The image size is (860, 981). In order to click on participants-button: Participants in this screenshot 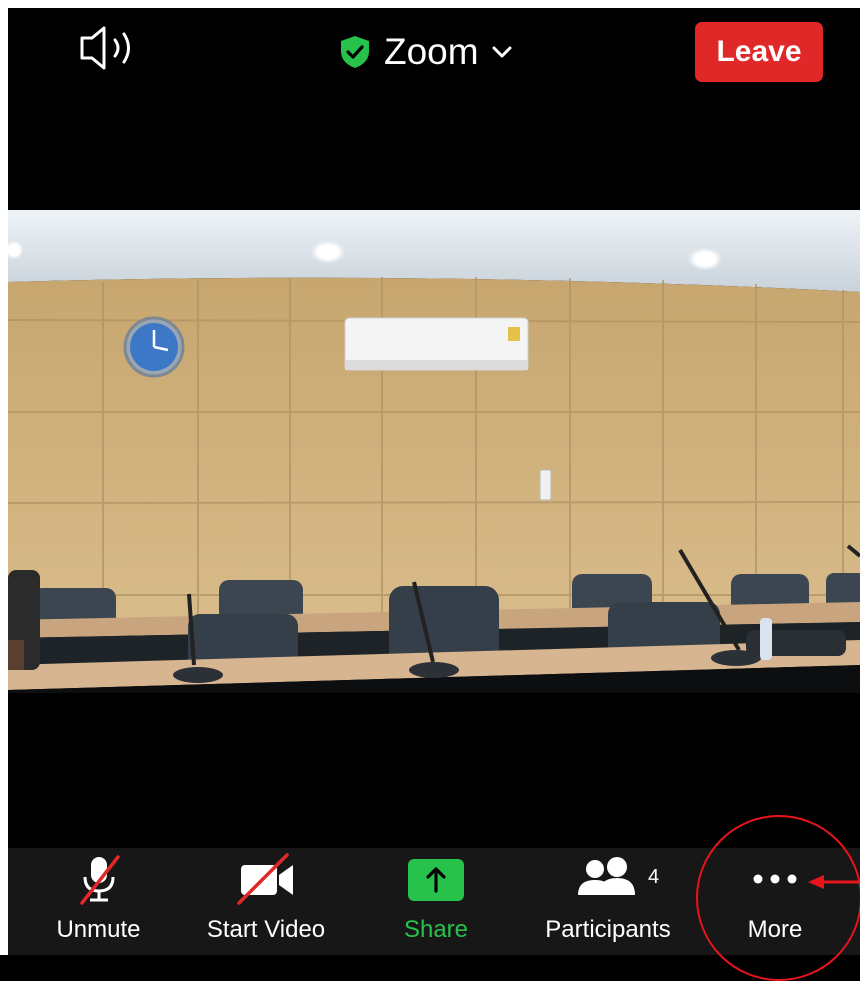, I will do `click(608, 901)`.